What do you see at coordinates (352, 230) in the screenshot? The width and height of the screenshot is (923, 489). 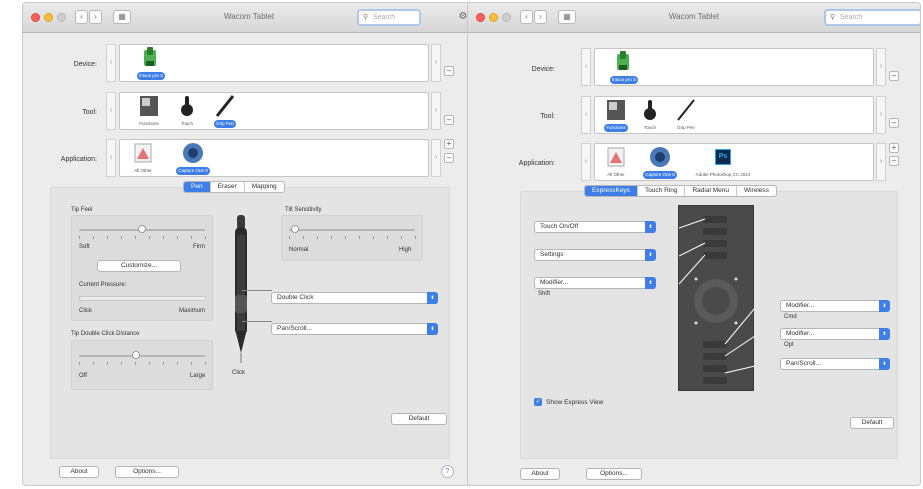 I see `tilt-slider` at bounding box center [352, 230].